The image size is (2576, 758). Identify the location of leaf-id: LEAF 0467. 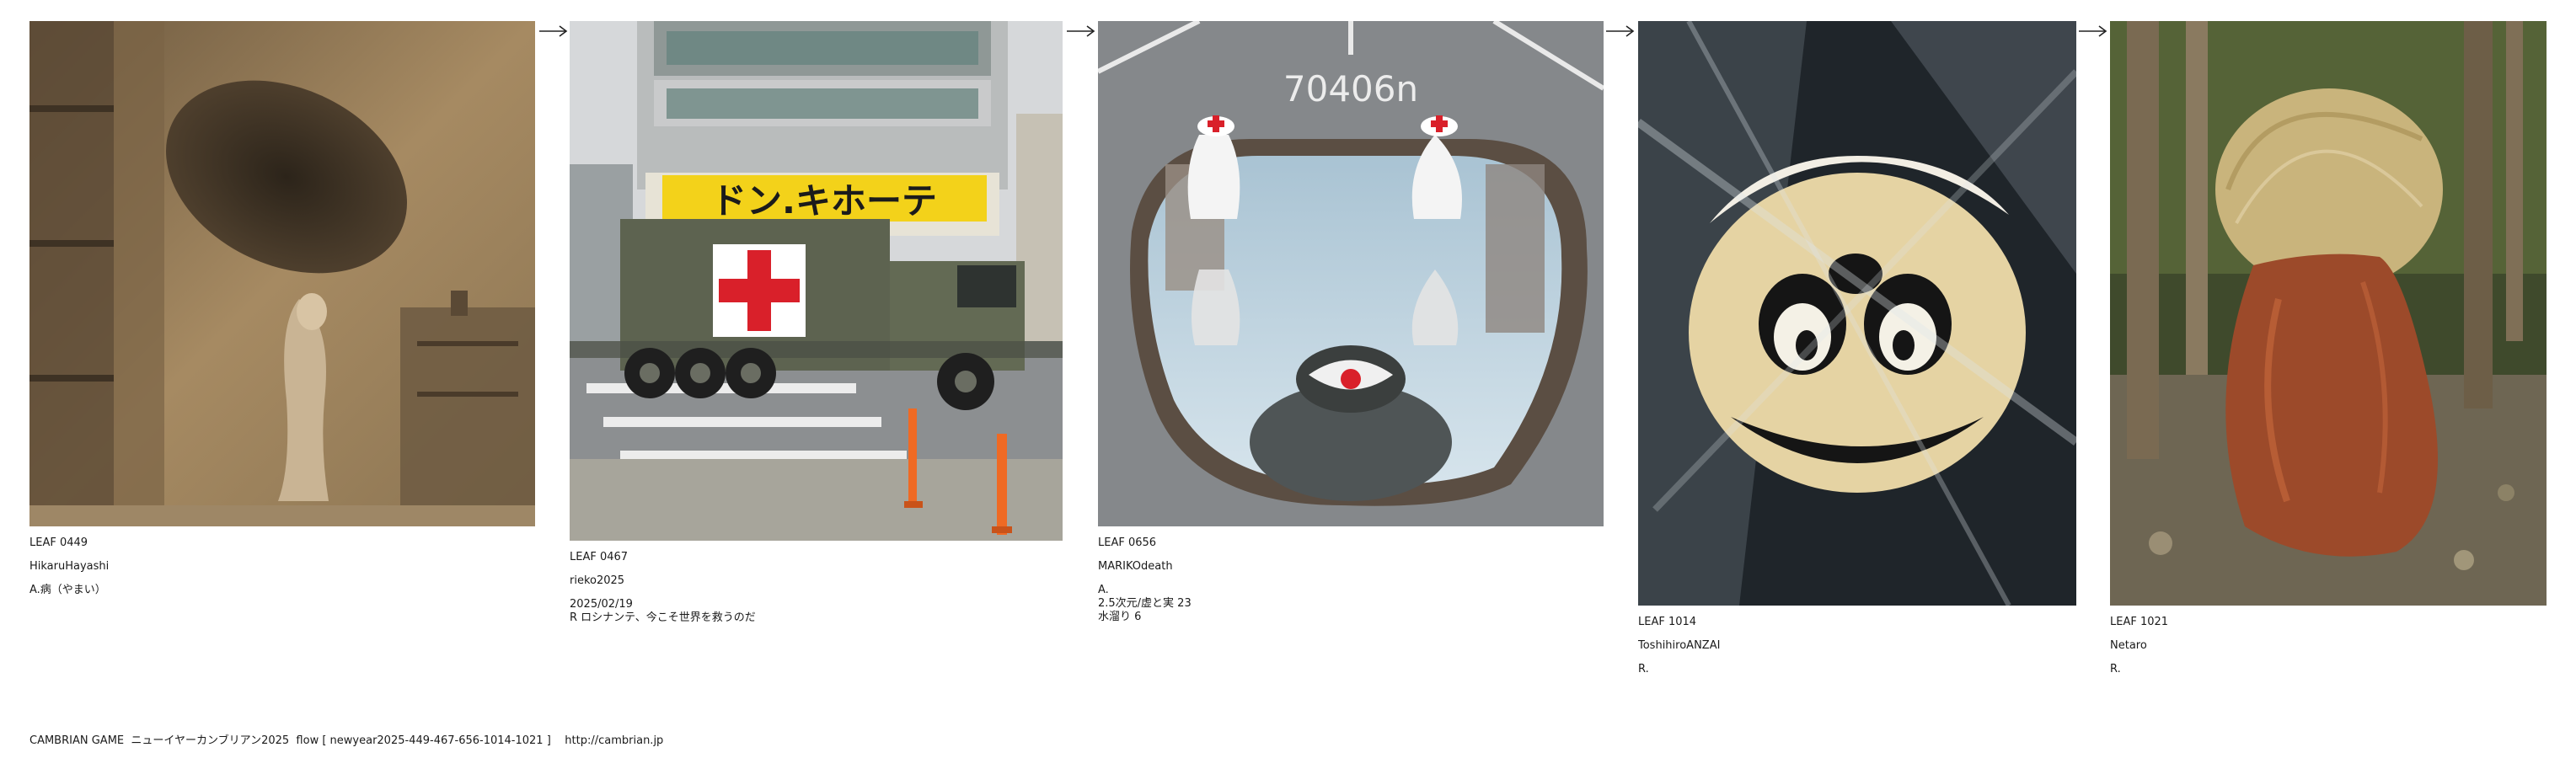
(599, 557).